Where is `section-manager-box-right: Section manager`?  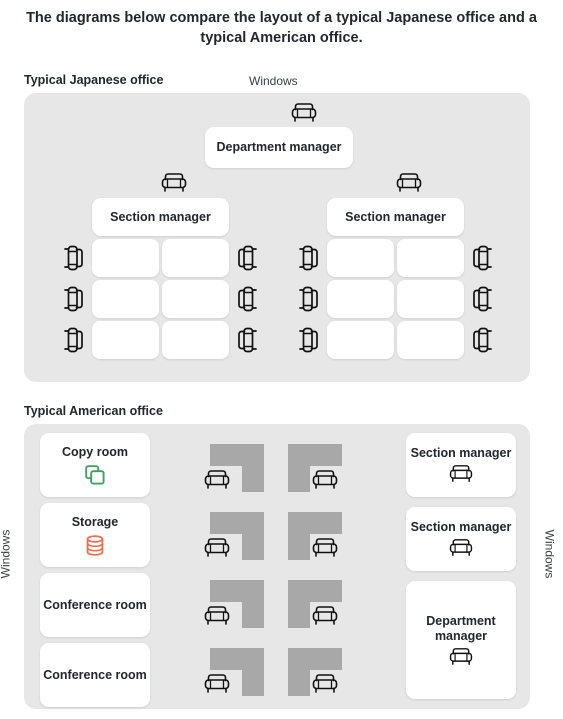
section-manager-box-right: Section manager is located at coordinates (395, 217).